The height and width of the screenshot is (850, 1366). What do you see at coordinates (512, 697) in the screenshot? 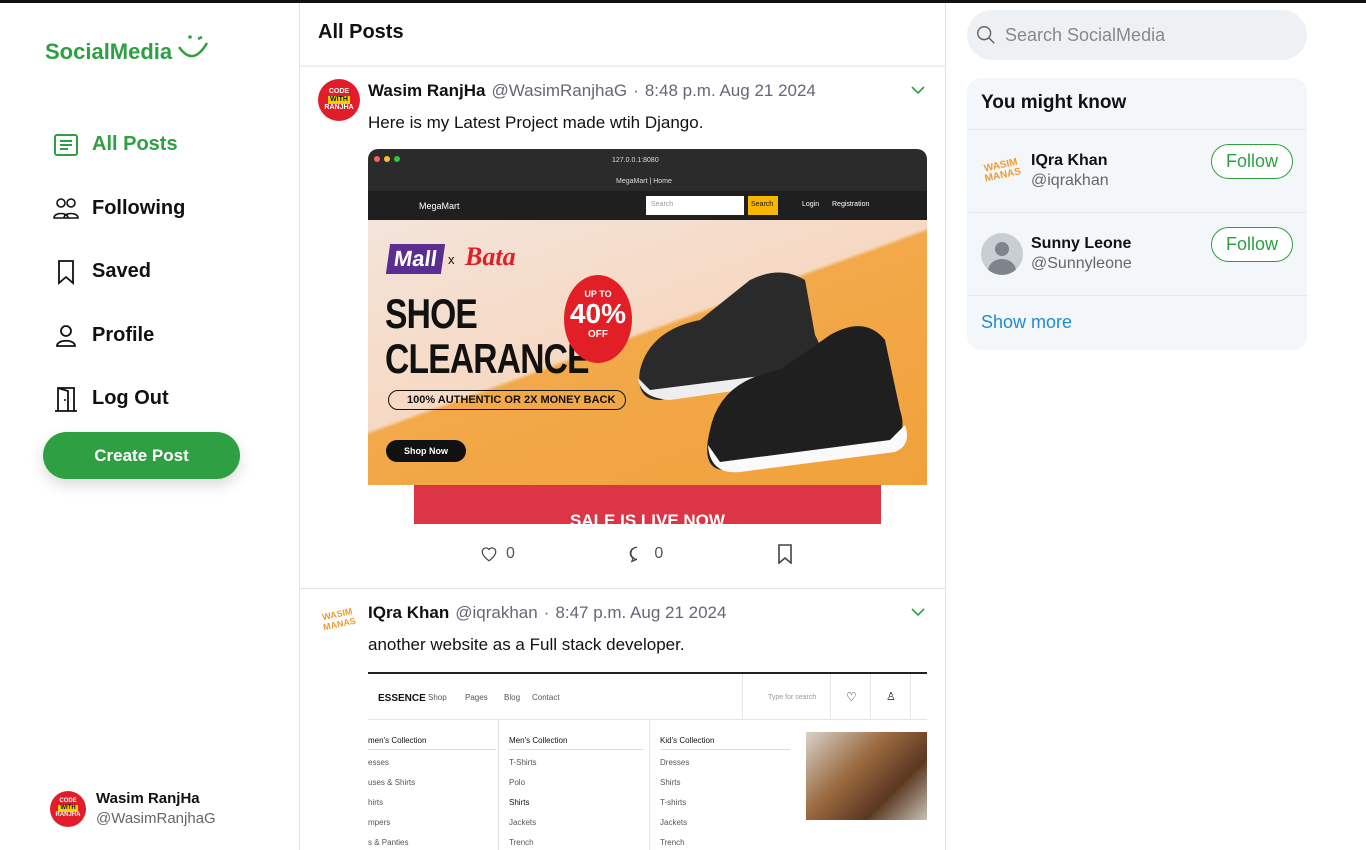
I see `site-menu-blog: Blog` at bounding box center [512, 697].